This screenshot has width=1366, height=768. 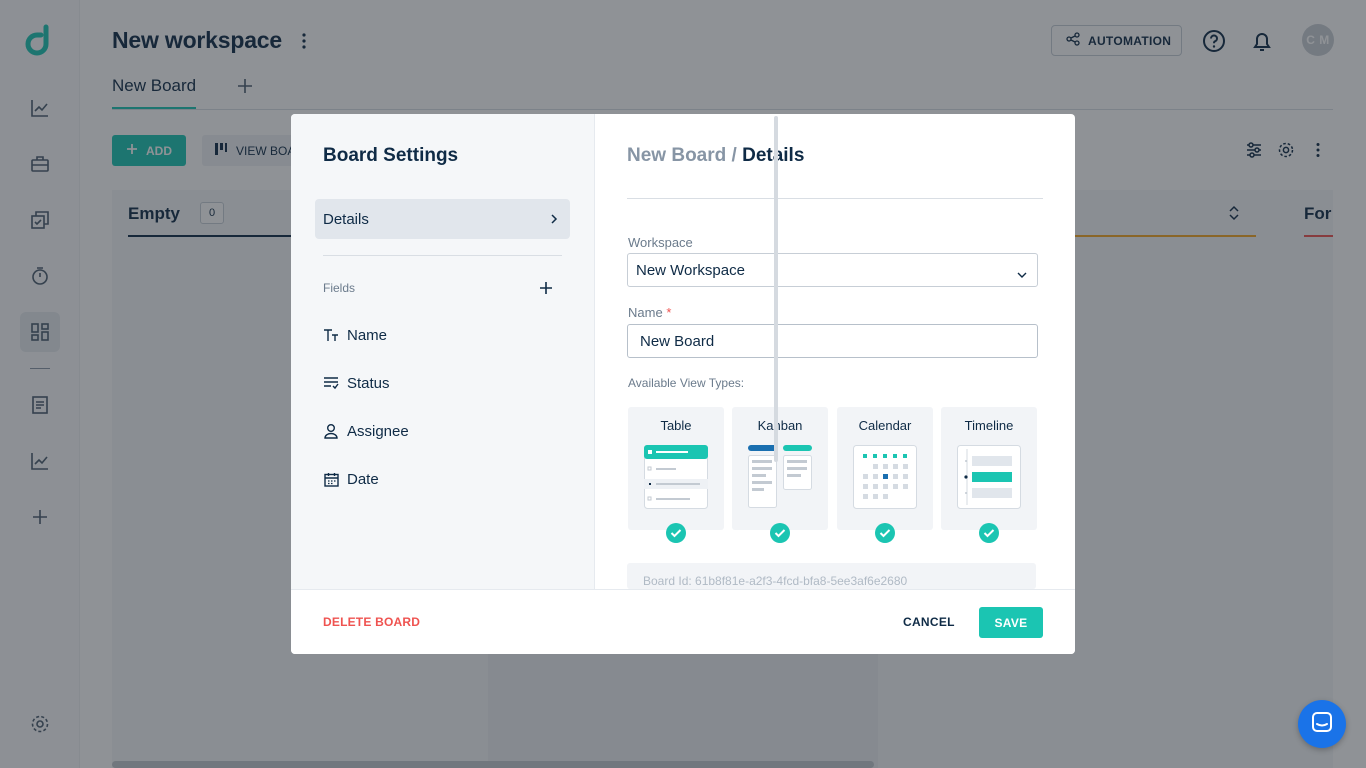 What do you see at coordinates (331, 479) in the screenshot?
I see `calendar-icon` at bounding box center [331, 479].